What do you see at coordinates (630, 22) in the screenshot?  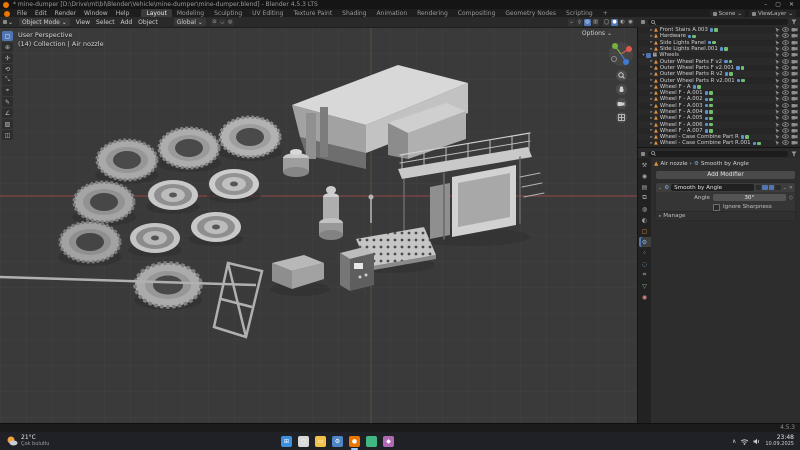 I see `shading-rendered-button: ◉` at bounding box center [630, 22].